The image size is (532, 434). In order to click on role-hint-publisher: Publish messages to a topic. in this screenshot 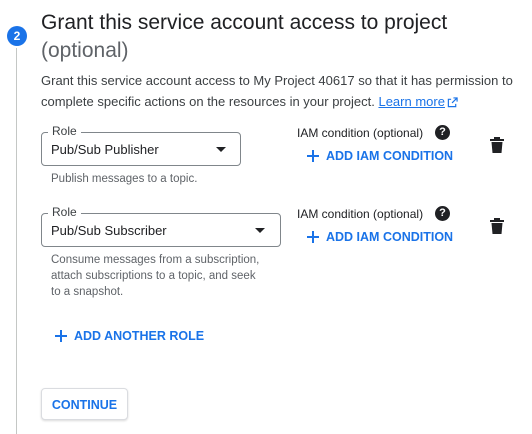, I will do `click(124, 179)`.